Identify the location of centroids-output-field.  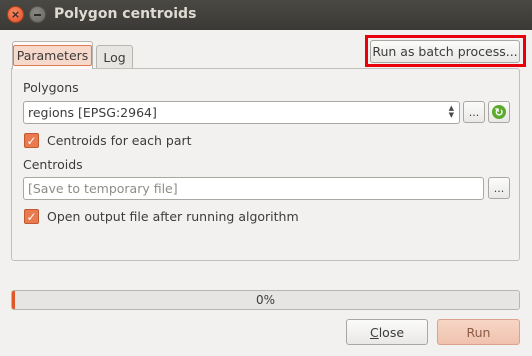
(253, 188).